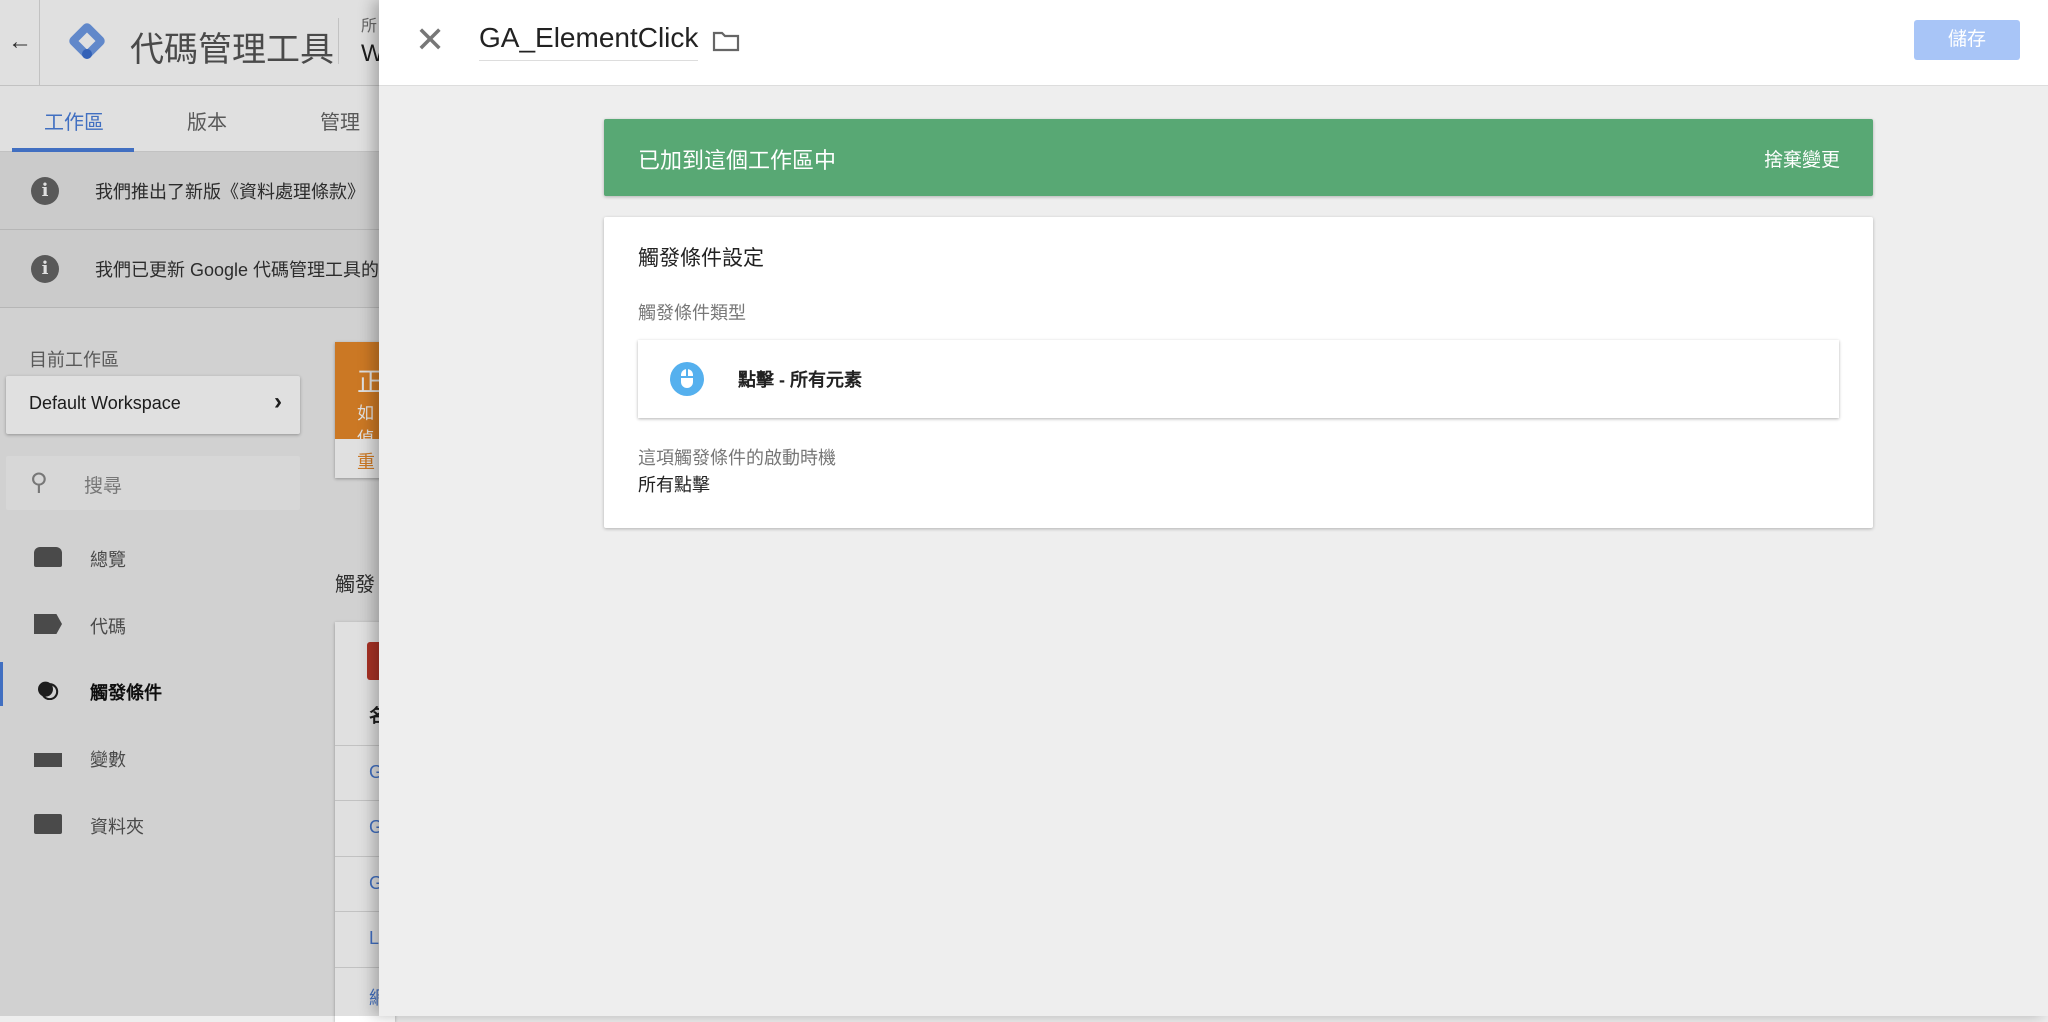 The image size is (2048, 1022). What do you see at coordinates (726, 41) in the screenshot?
I see `folder-icon` at bounding box center [726, 41].